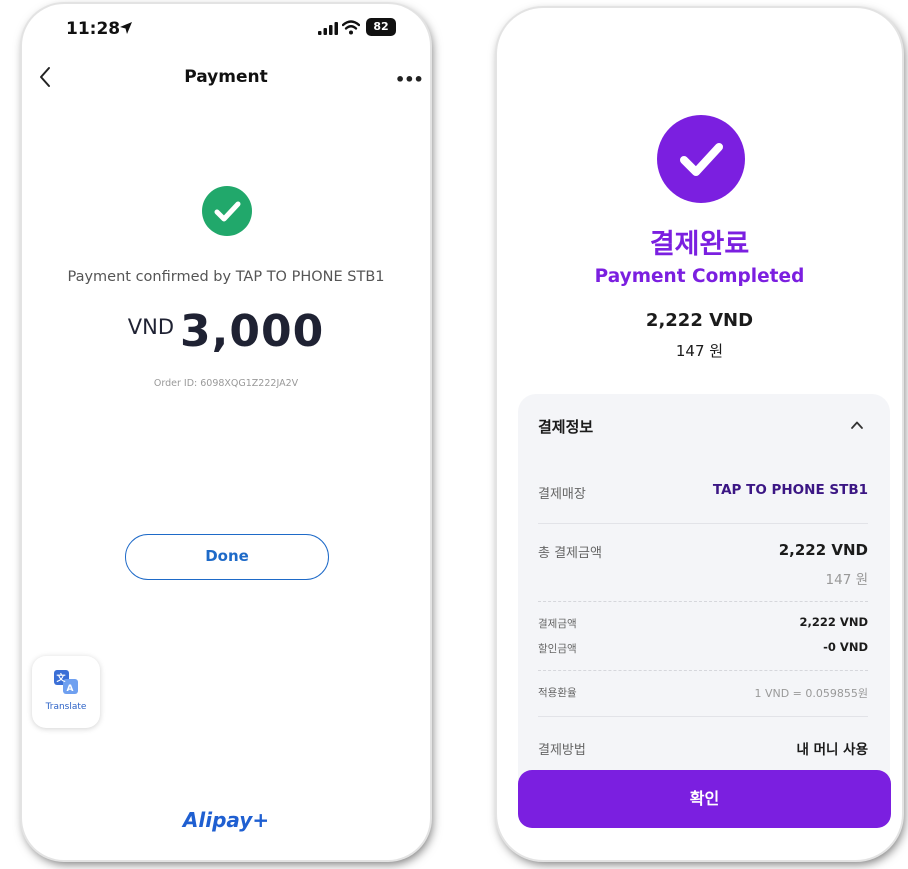 The width and height of the screenshot is (908, 869). I want to click on exchange-rate-value: 1 VND = 0.059855원, so click(811, 693).